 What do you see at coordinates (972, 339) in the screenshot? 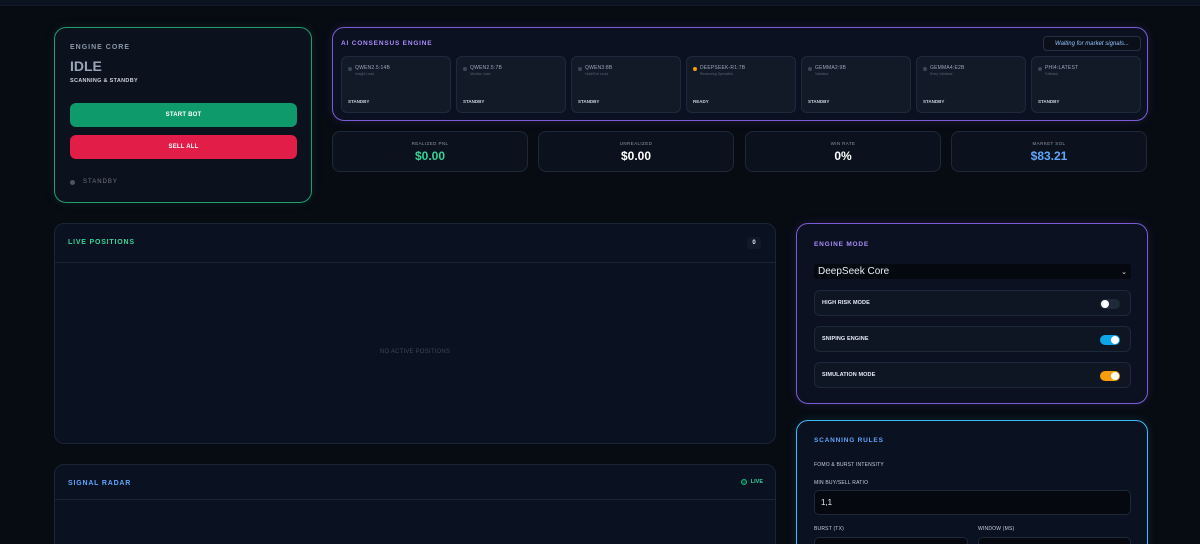
I see `toggle-row-sniping: SNIPING ENGINE` at bounding box center [972, 339].